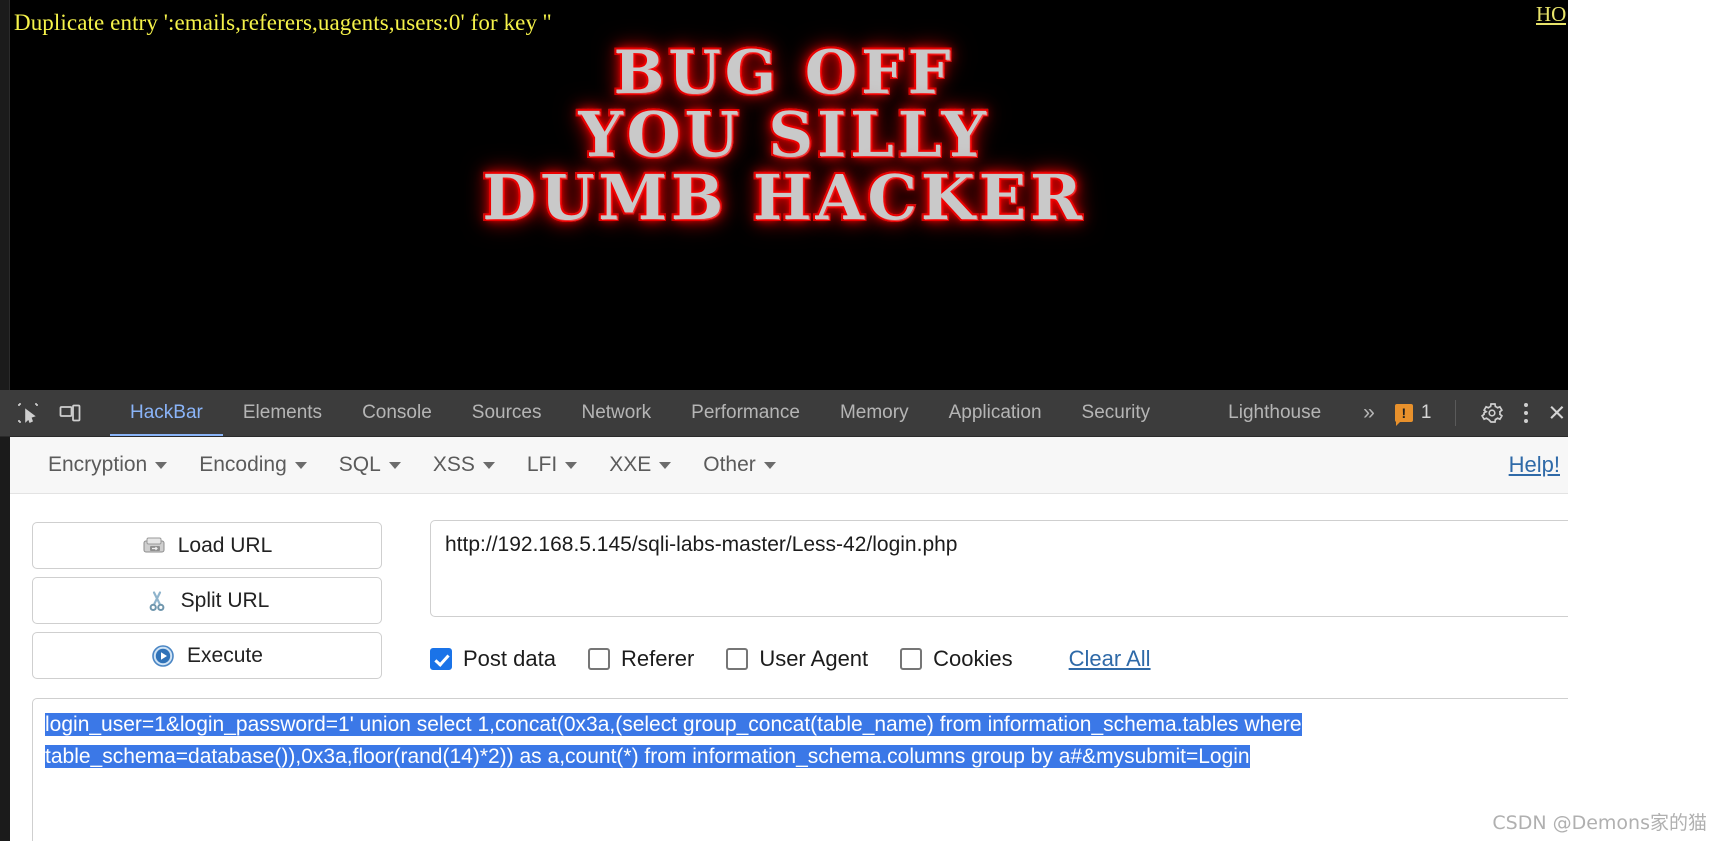 The height and width of the screenshot is (841, 1713). Describe the element at coordinates (1599, 823) in the screenshot. I see `csdn-watermark: CSDN @Demons家的猫` at that location.